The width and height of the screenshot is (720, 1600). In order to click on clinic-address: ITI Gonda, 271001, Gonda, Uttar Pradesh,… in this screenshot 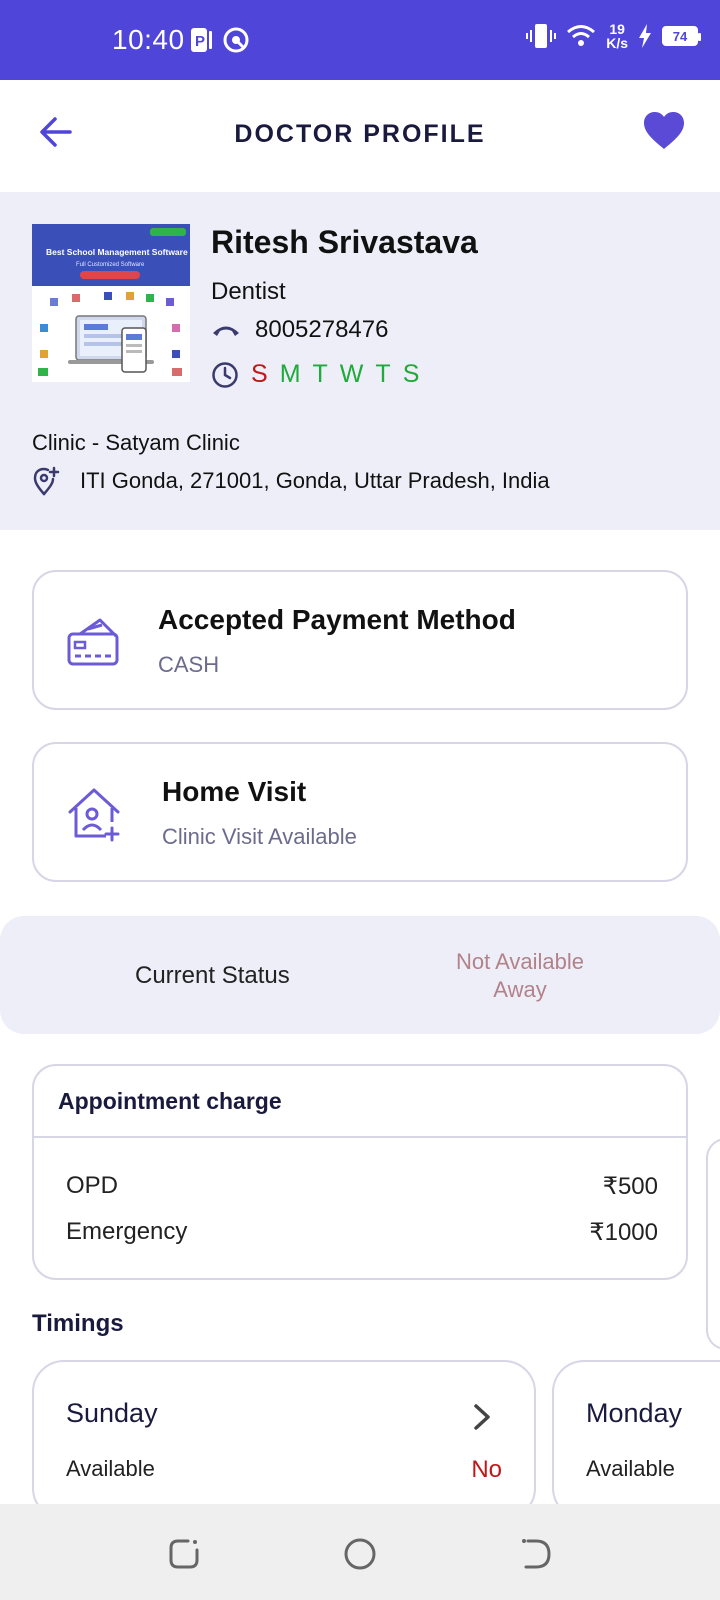, I will do `click(315, 480)`.